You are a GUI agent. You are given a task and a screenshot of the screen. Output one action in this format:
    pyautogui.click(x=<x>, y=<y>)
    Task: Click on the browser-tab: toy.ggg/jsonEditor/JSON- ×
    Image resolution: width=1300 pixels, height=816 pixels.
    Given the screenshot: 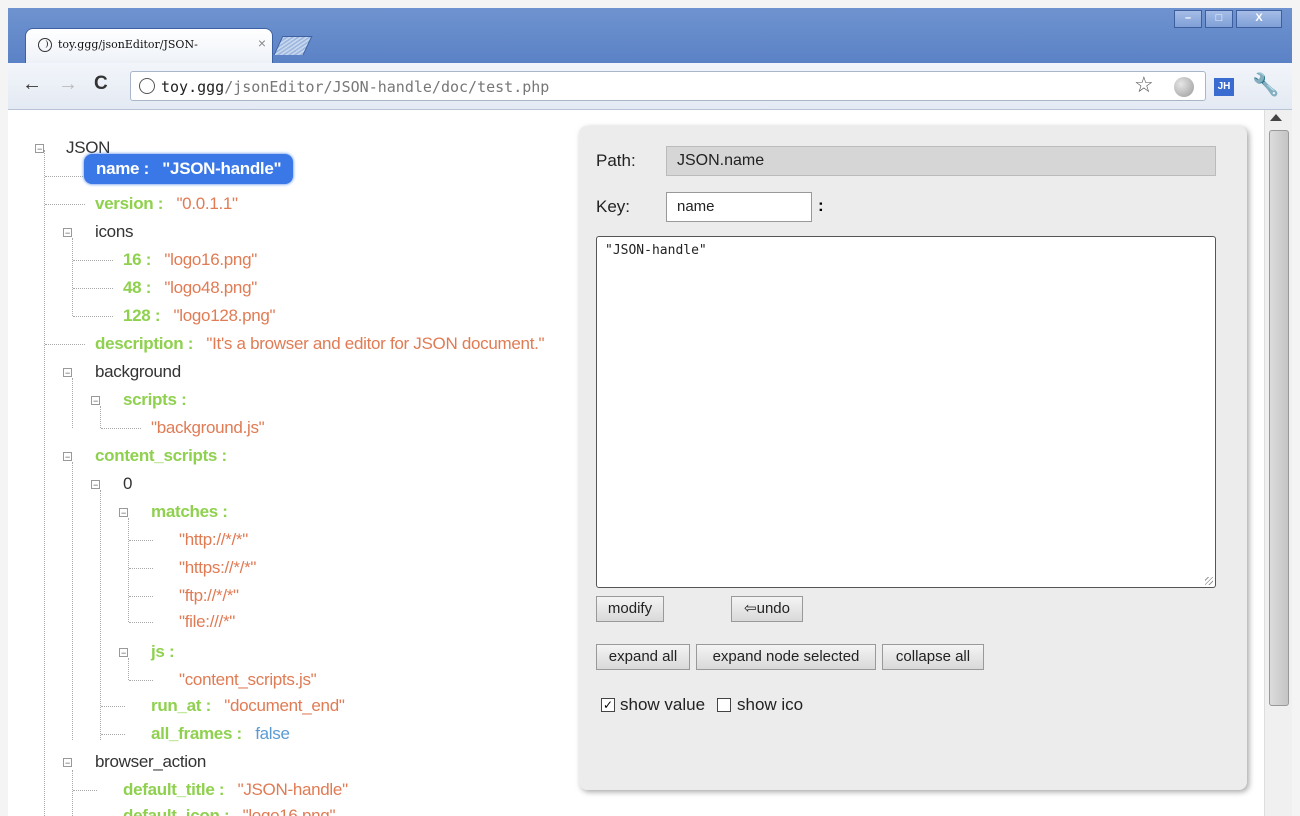 What is the action you would take?
    pyautogui.click(x=149, y=45)
    